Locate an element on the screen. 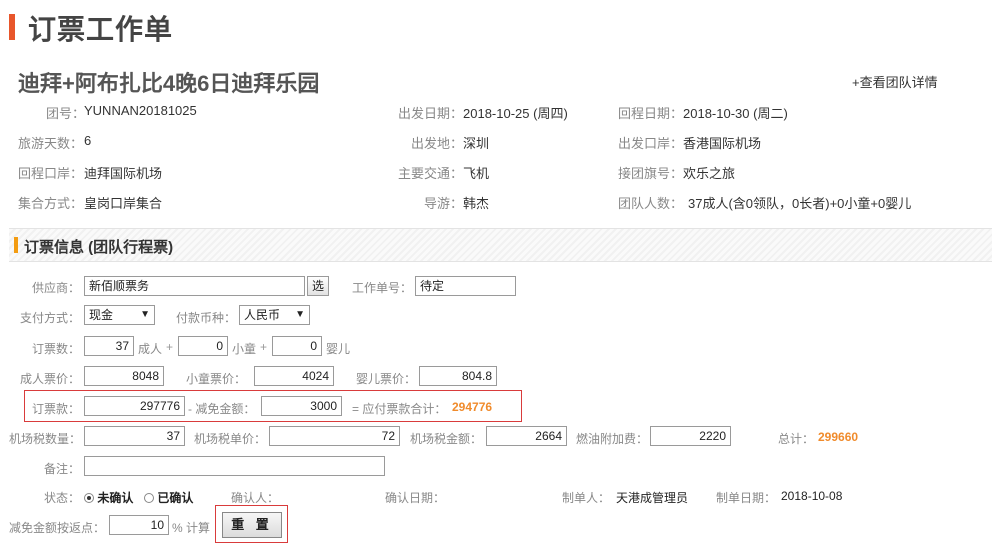 This screenshot has width=992, height=549. radio-selected-icon is located at coordinates (89, 498).